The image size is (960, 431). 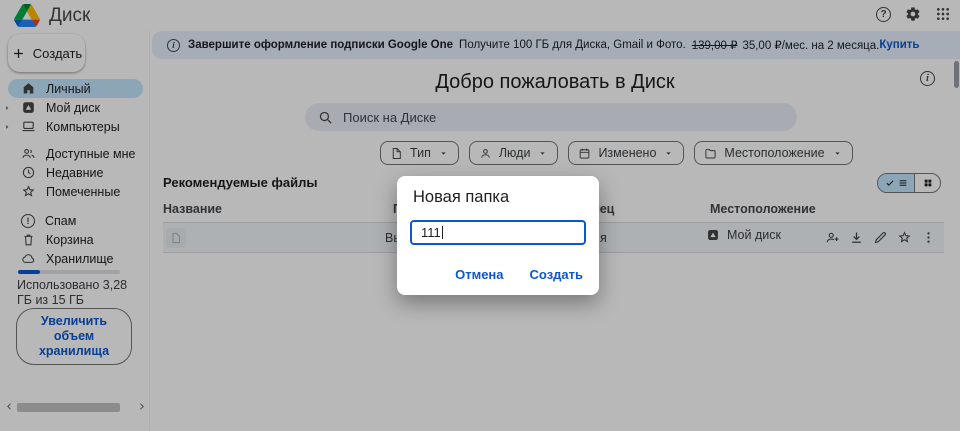 I want to click on folder-name-input: 111, so click(x=498, y=232).